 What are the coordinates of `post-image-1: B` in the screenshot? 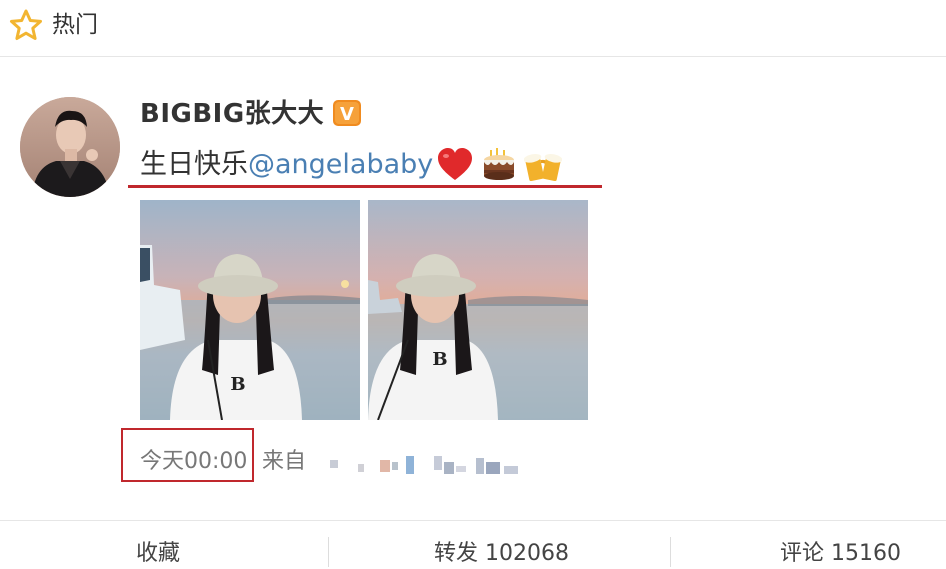 It's located at (250, 310).